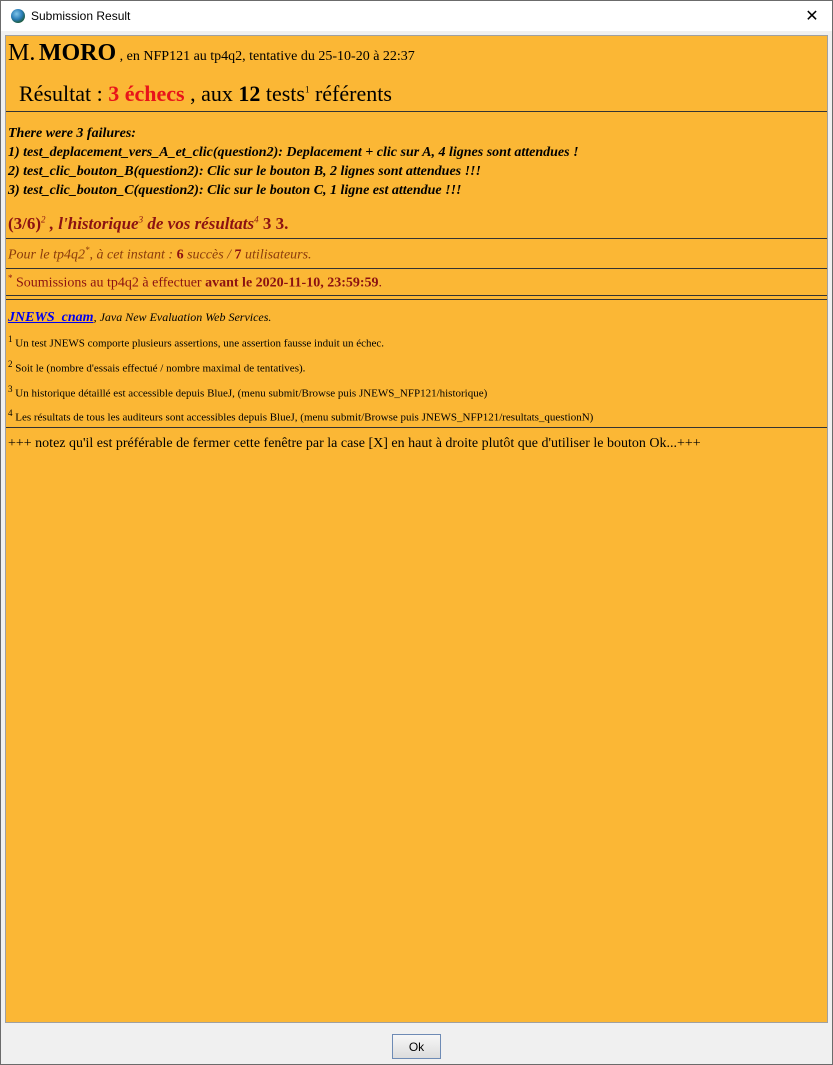 The image size is (833, 1065). I want to click on history-text: , l'historique, so click(94, 223).